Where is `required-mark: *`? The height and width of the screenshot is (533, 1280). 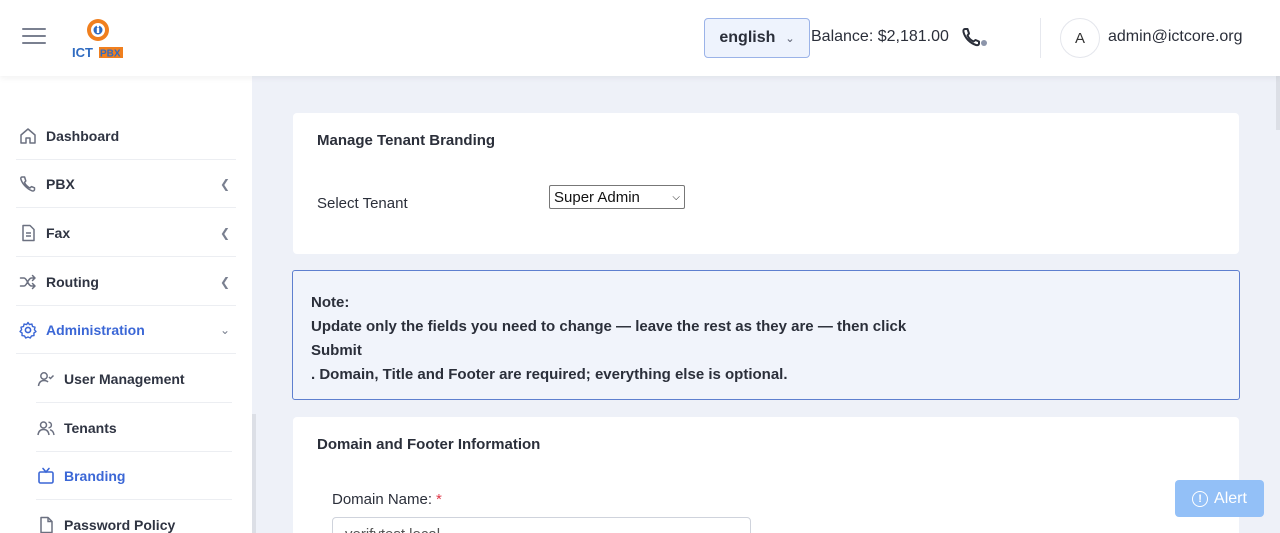 required-mark: * is located at coordinates (439, 499).